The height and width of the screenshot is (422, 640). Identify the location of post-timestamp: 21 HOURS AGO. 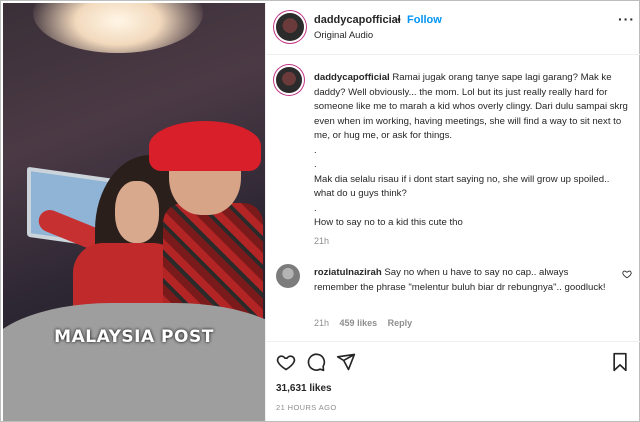
(306, 407).